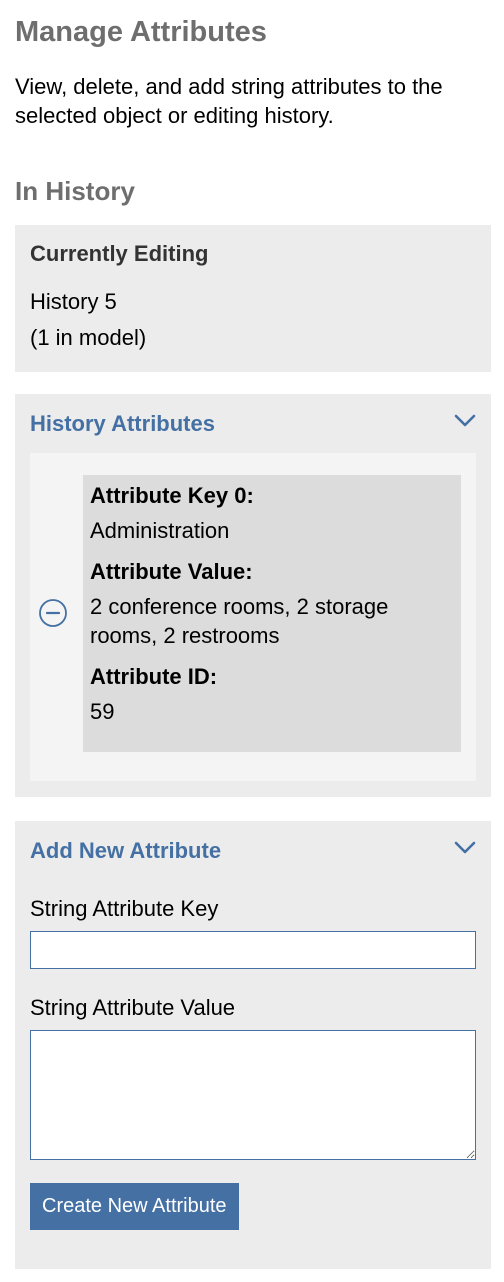  Describe the element at coordinates (134, 1206) in the screenshot. I see `create-new-attribute-button: Create New Attribute` at that location.